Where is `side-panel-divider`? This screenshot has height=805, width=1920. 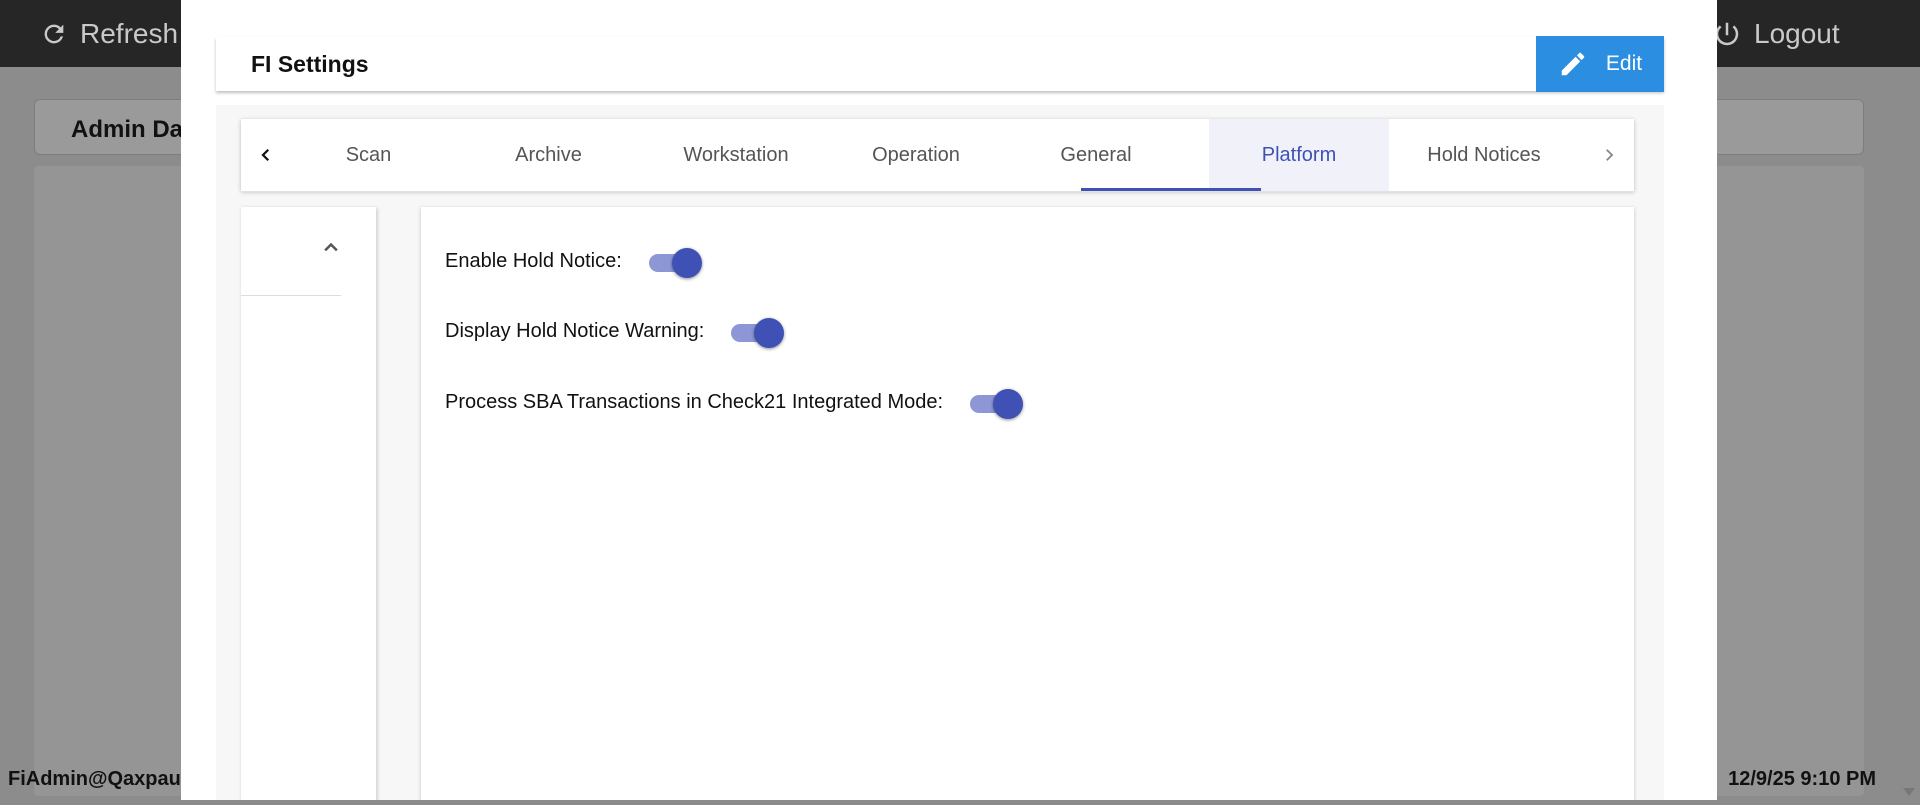
side-panel-divider is located at coordinates (291, 295).